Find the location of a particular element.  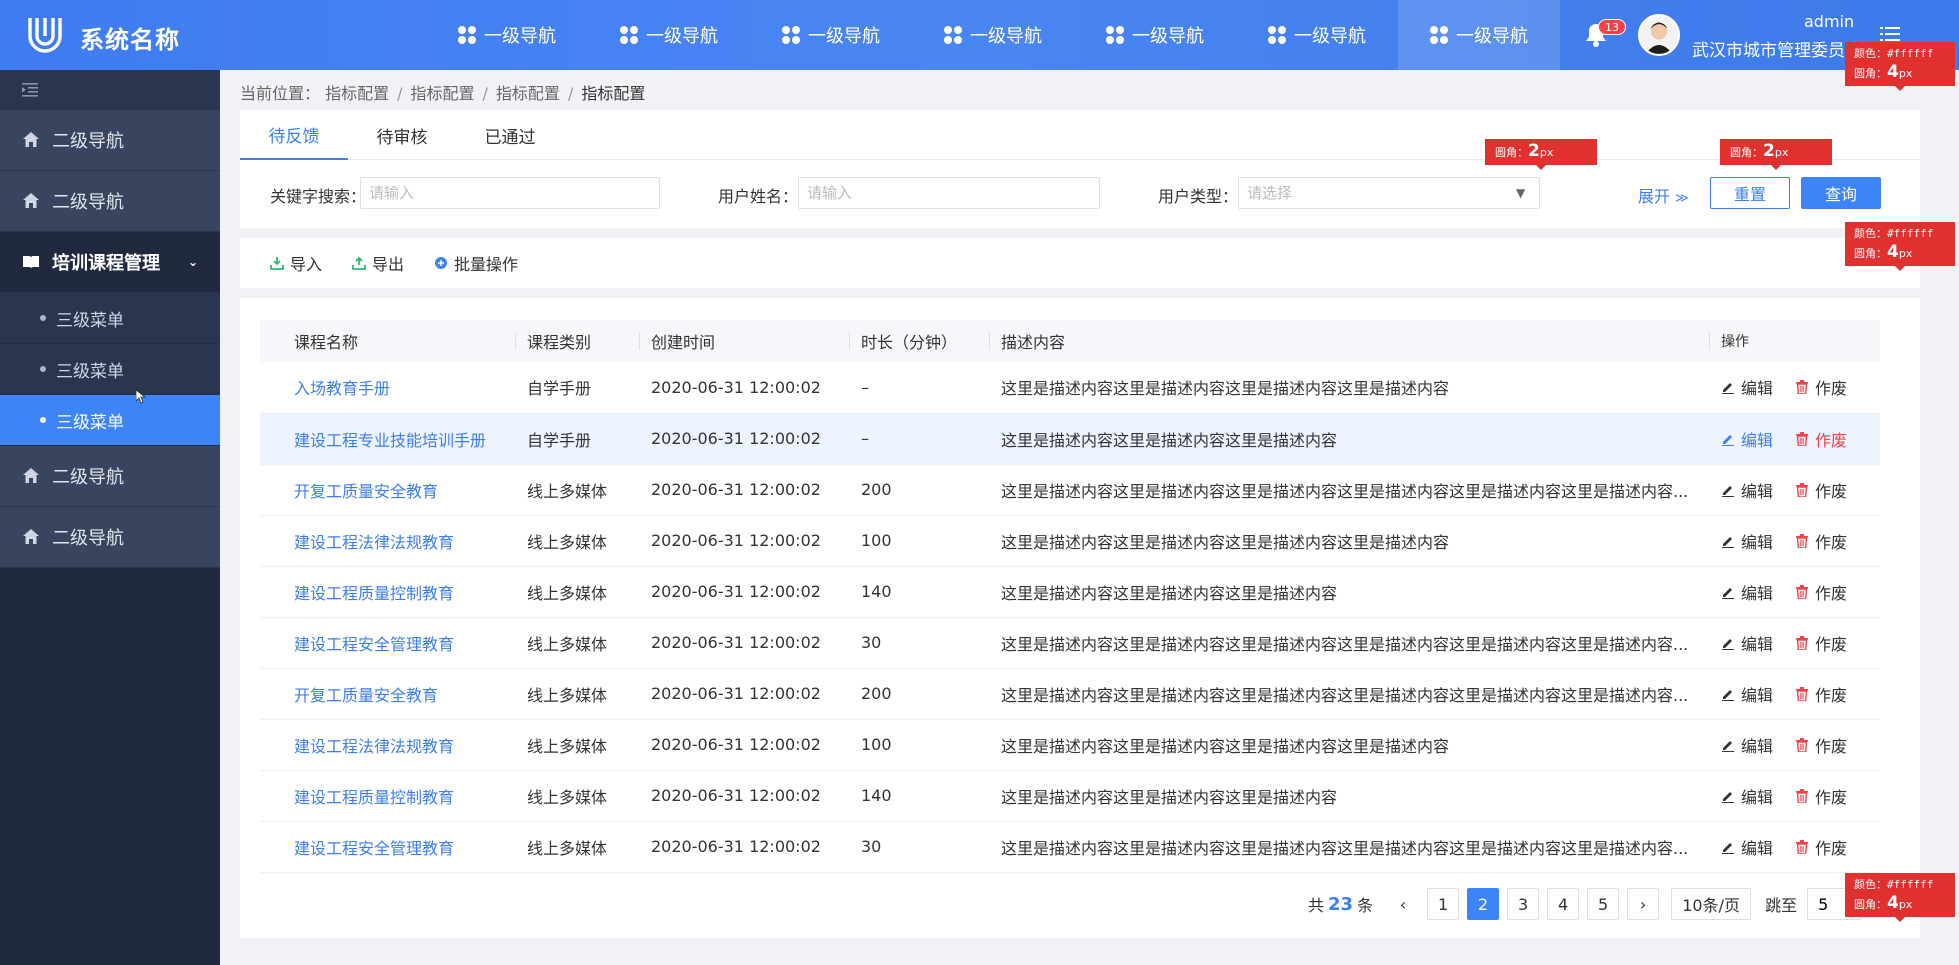

username-input is located at coordinates (949, 193).